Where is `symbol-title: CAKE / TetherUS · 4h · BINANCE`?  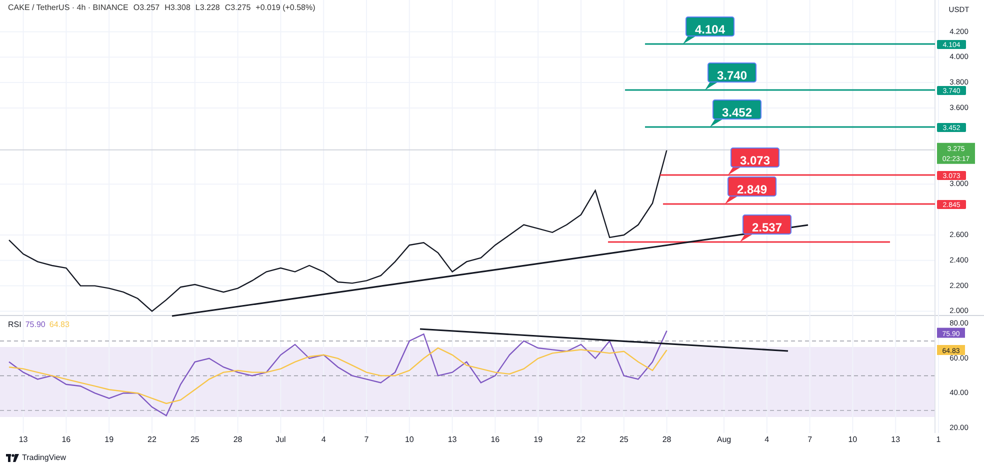 symbol-title: CAKE / TetherUS · 4h · BINANCE is located at coordinates (68, 7).